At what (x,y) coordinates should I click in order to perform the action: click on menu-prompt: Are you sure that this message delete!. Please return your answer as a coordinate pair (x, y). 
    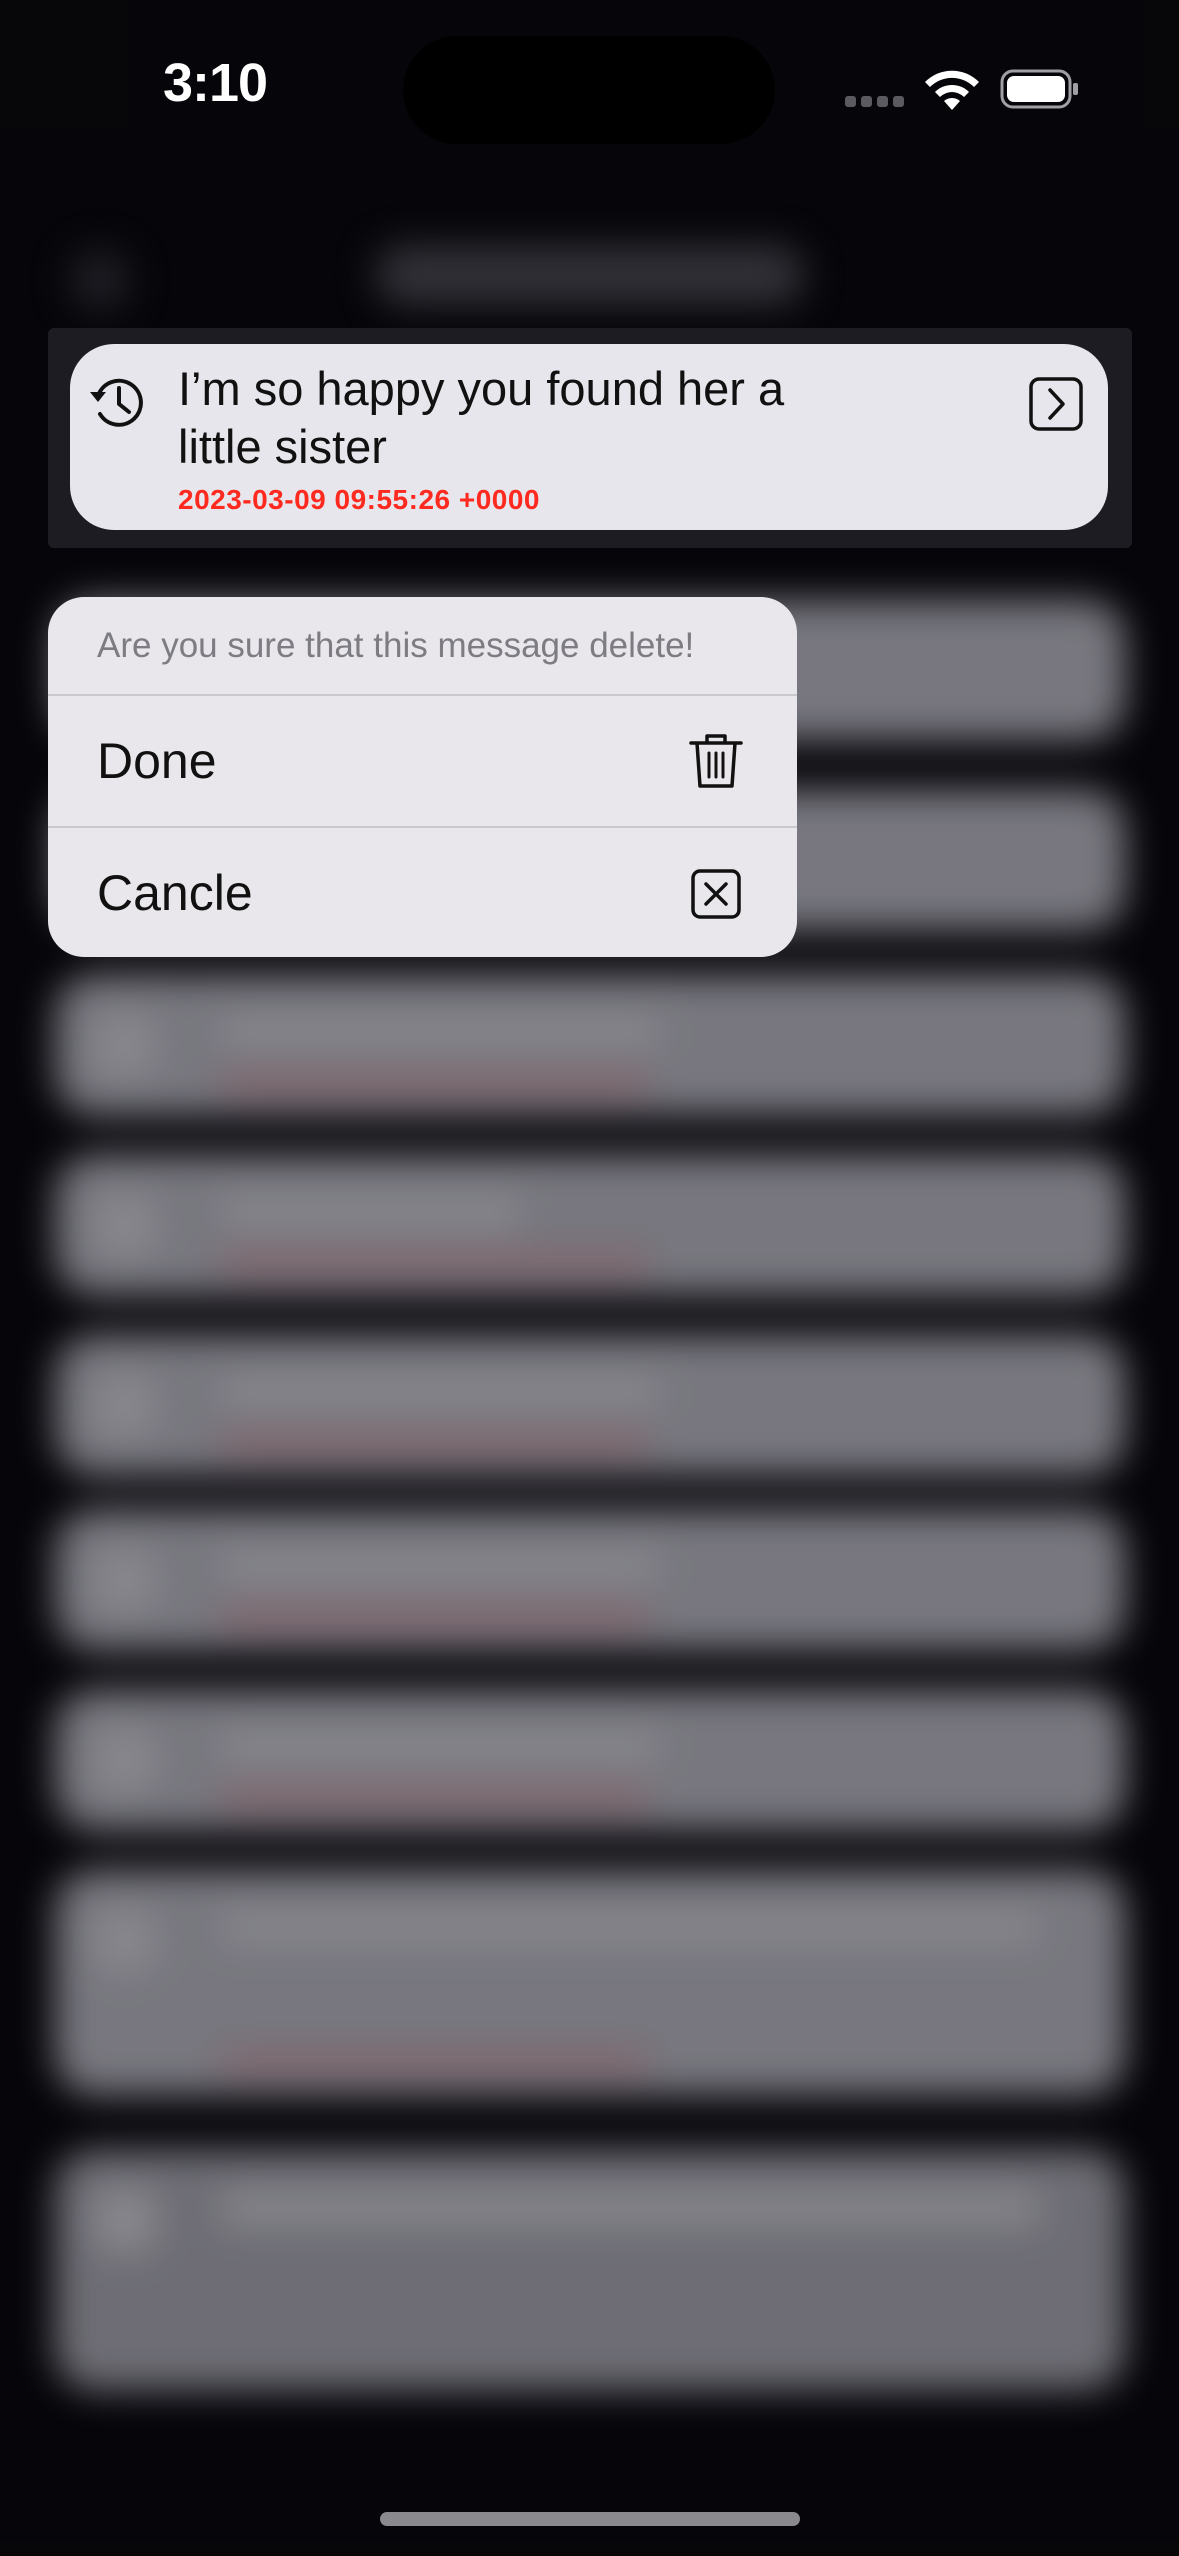
    Looking at the image, I should click on (422, 646).